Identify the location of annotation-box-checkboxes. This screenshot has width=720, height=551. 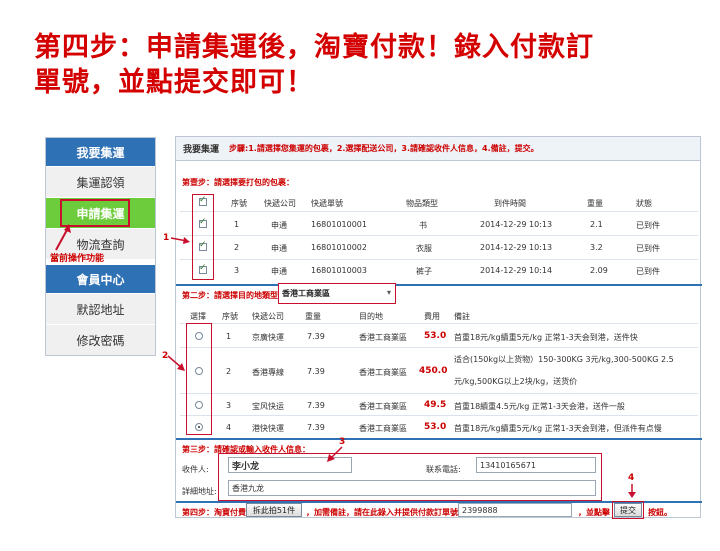
(203, 237).